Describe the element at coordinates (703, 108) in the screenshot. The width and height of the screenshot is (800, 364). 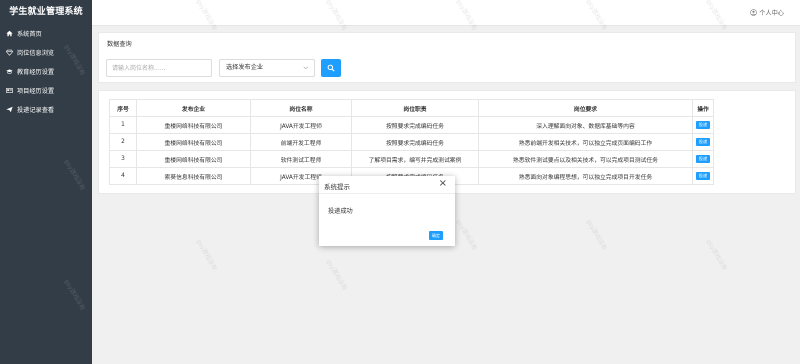
I see `header-action: 操作` at that location.